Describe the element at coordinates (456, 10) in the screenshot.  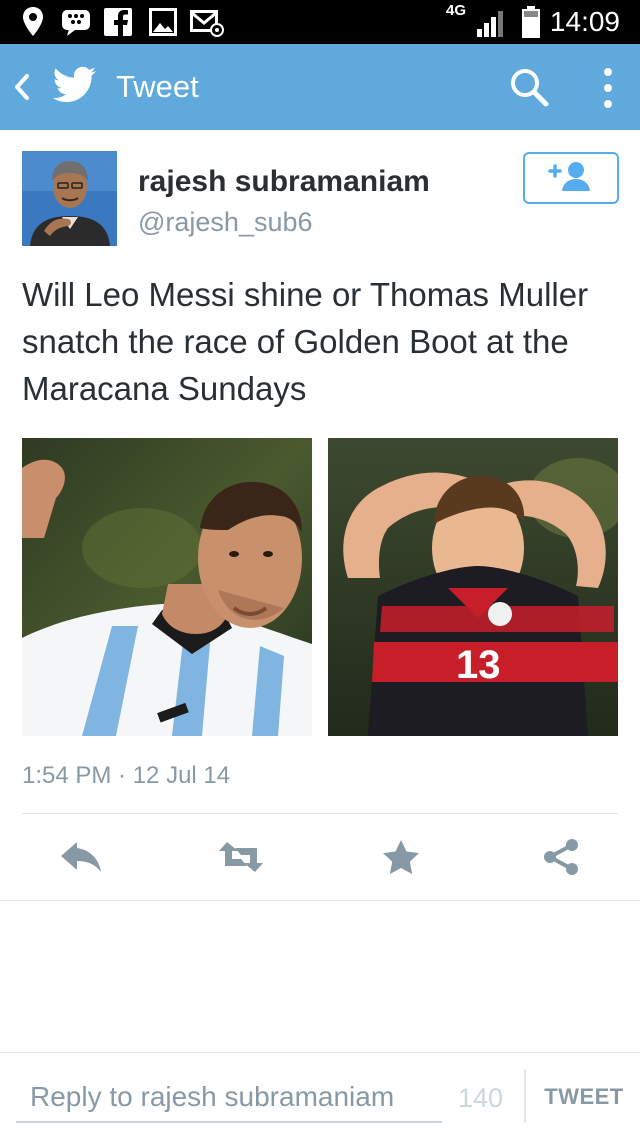
I see `network-type-label: 4G` at that location.